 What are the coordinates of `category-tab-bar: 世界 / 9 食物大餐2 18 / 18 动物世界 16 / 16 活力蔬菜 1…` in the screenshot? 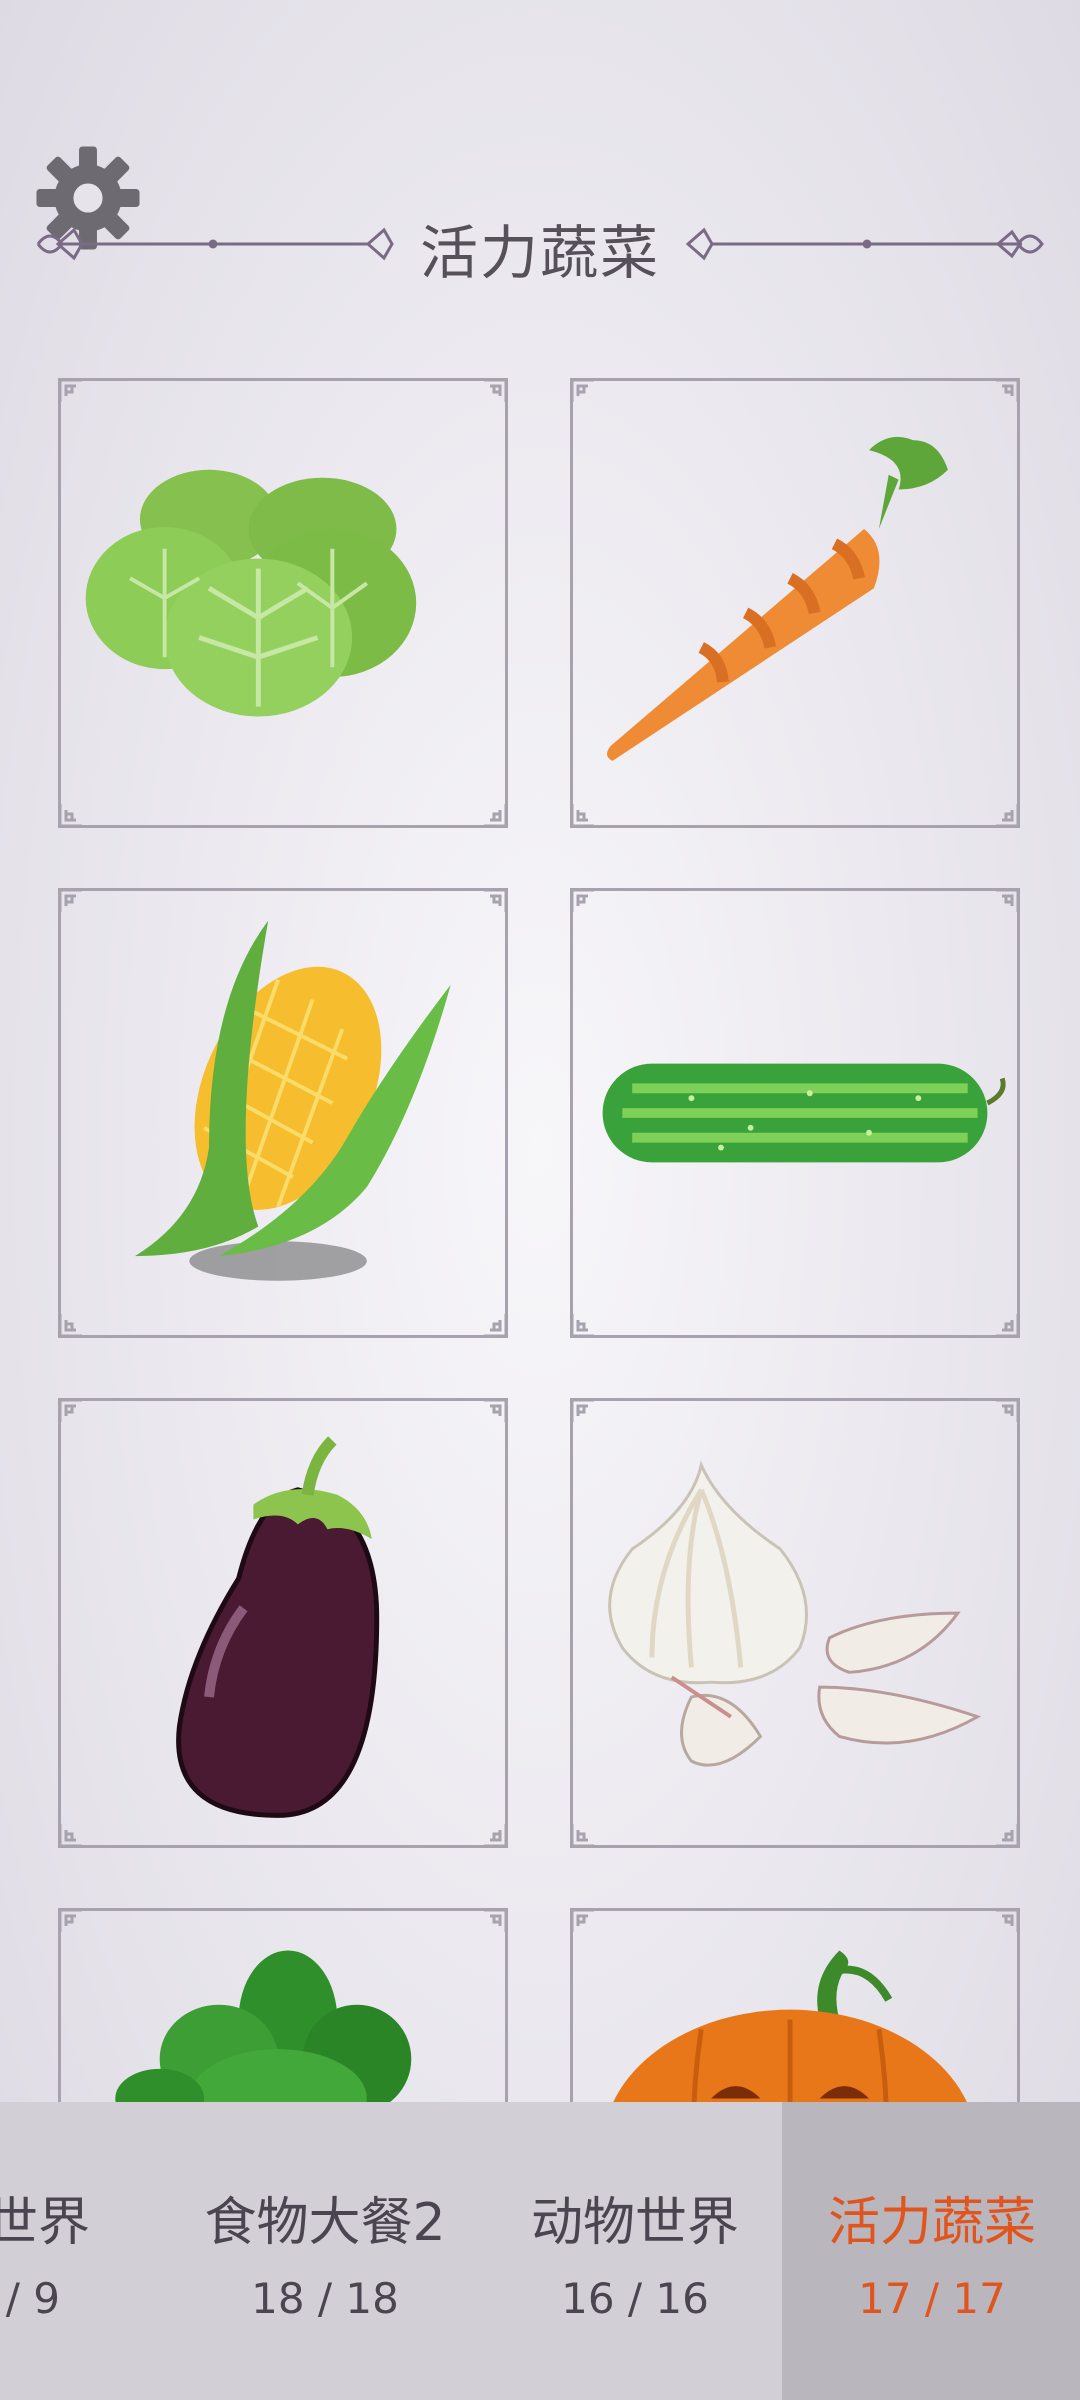 It's located at (540, 2251).